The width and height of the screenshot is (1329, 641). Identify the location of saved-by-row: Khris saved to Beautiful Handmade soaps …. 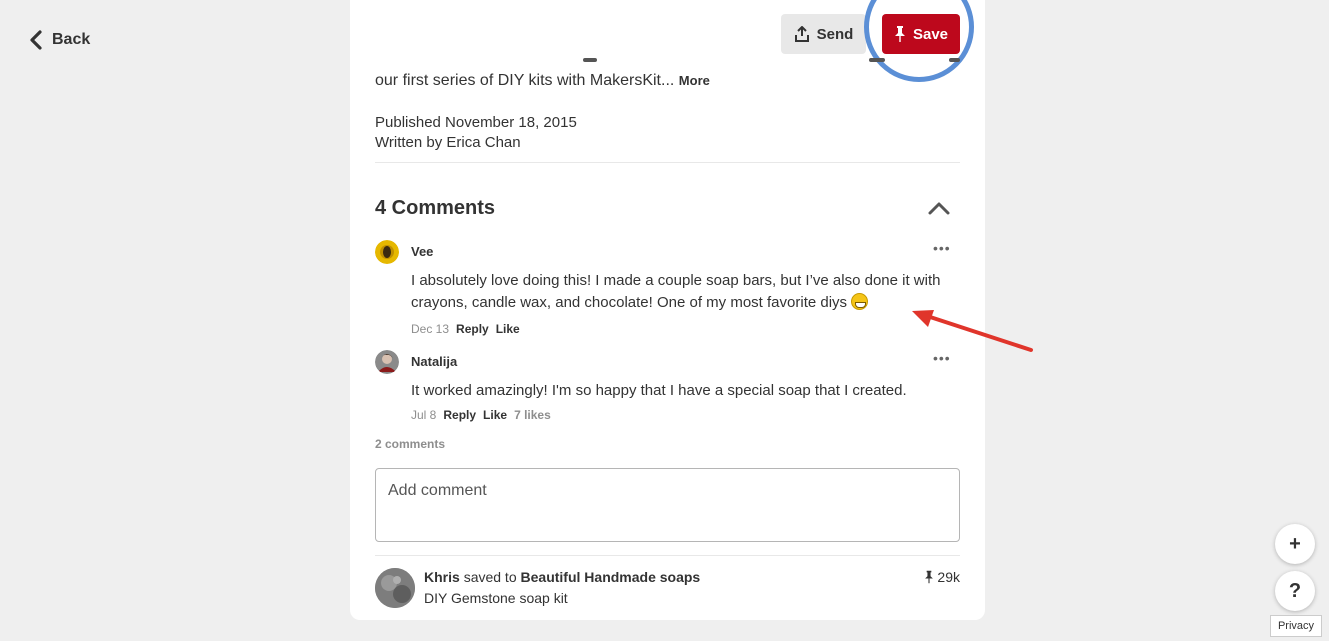
(667, 588).